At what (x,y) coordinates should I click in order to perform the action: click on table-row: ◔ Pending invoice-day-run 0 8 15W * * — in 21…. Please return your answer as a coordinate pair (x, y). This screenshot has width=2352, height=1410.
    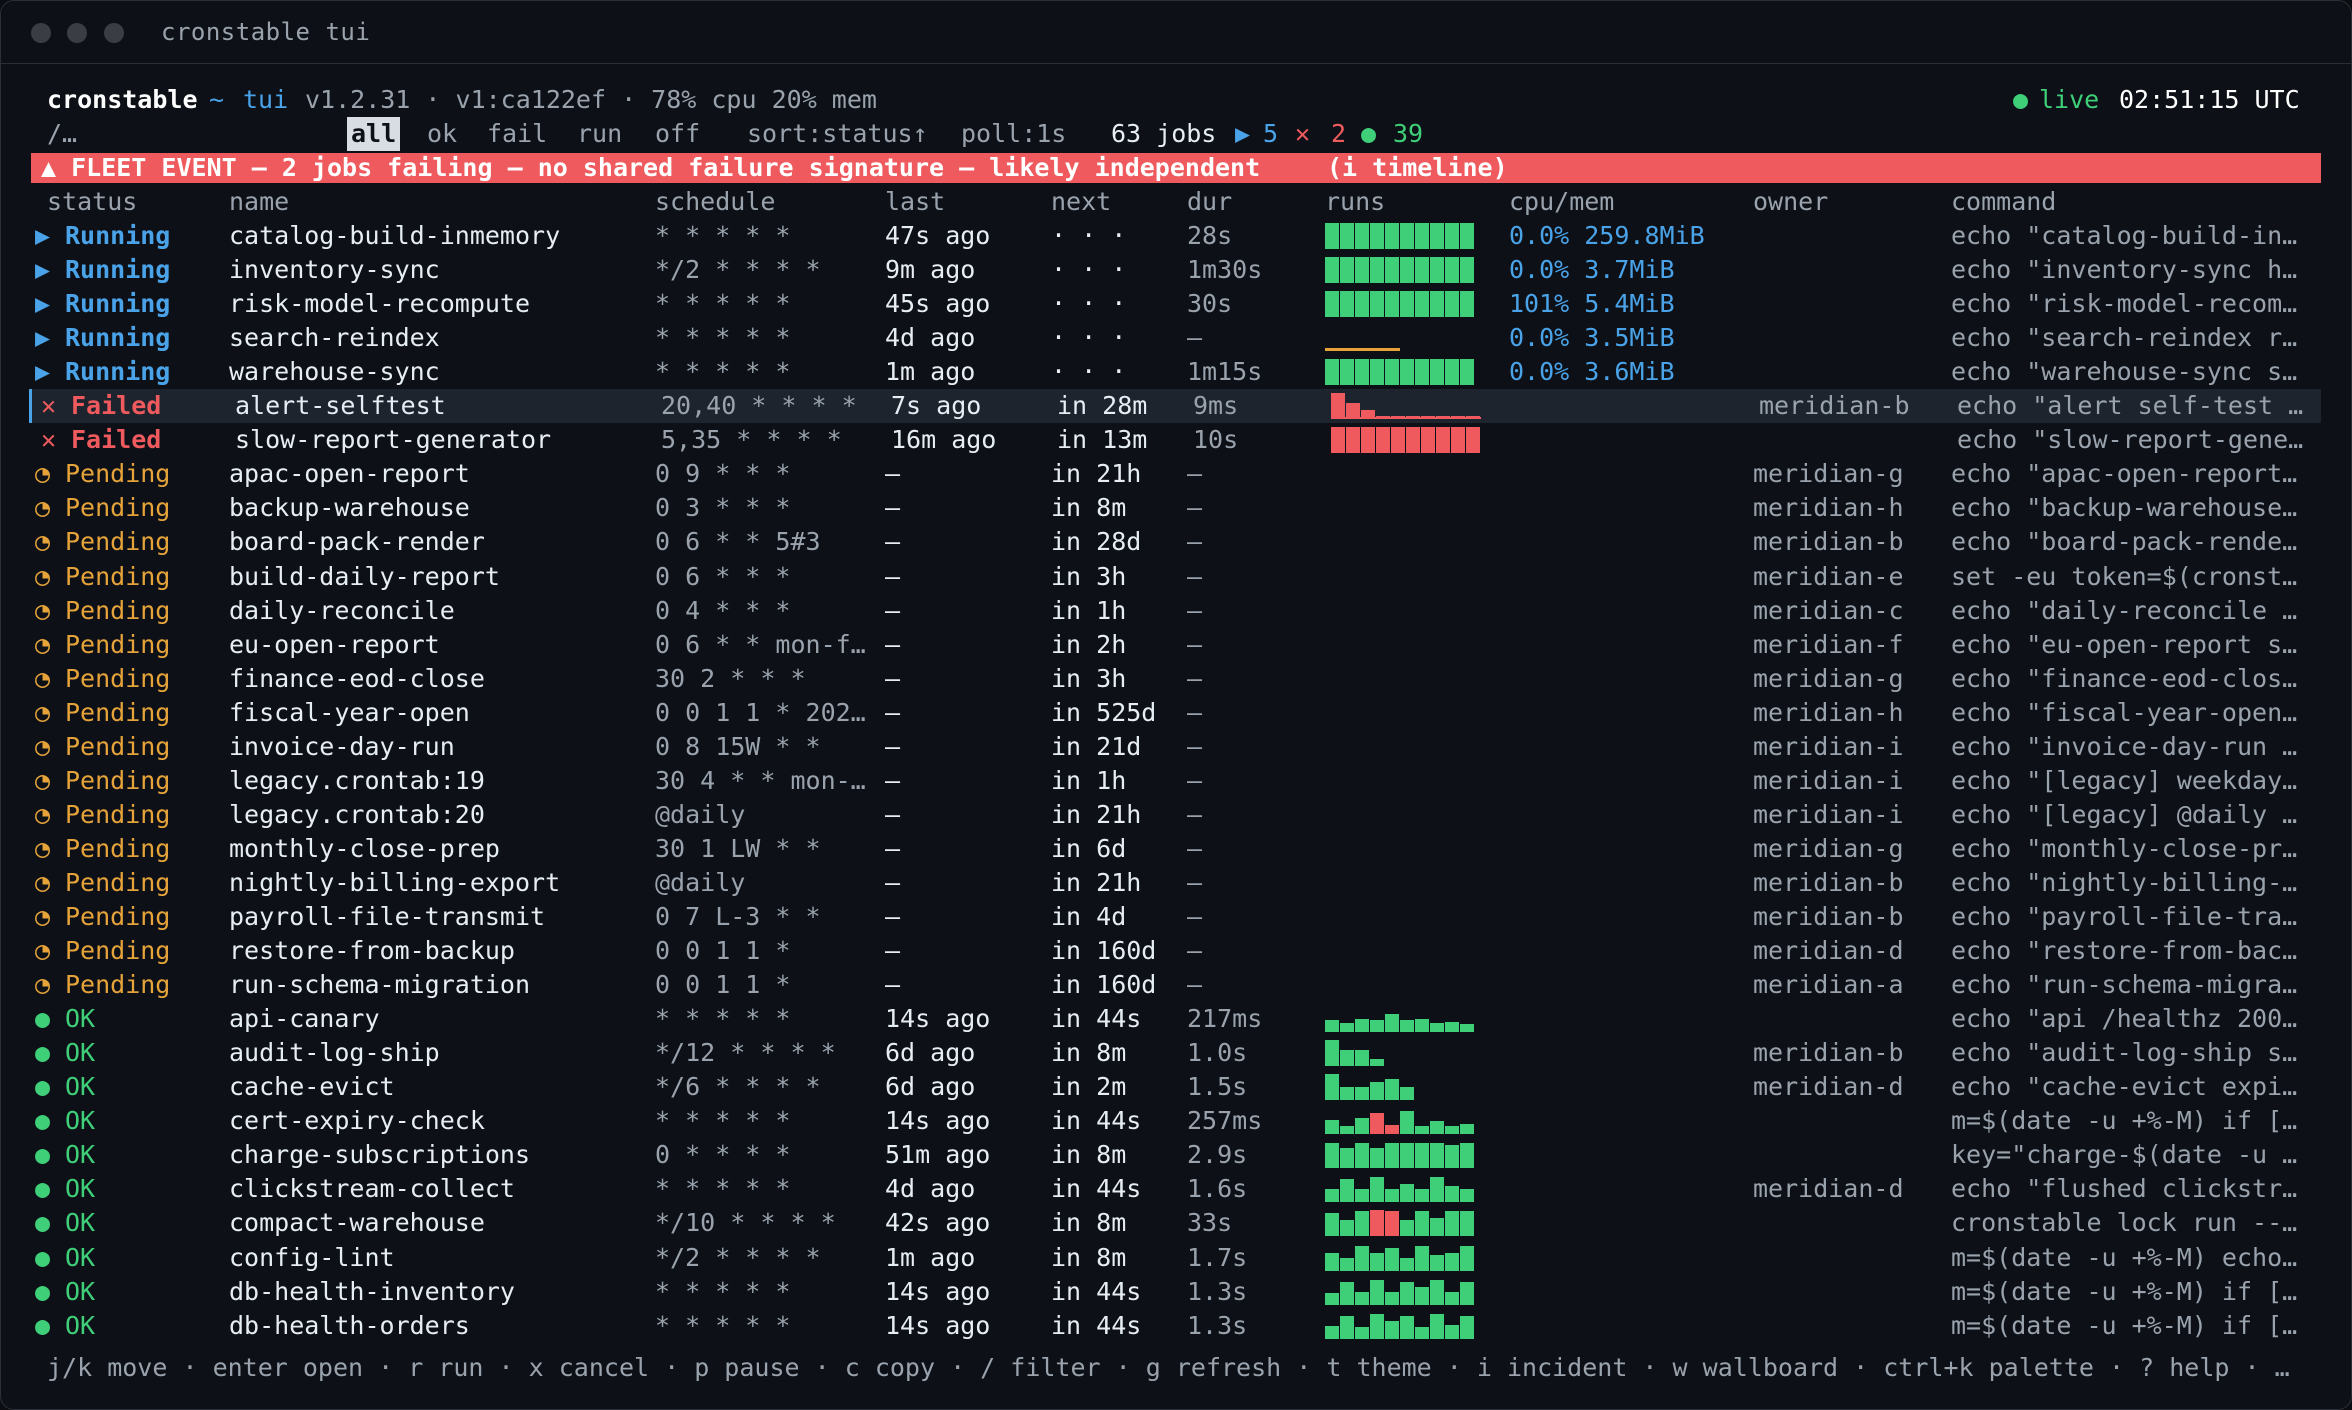
    Looking at the image, I should click on (1176, 747).